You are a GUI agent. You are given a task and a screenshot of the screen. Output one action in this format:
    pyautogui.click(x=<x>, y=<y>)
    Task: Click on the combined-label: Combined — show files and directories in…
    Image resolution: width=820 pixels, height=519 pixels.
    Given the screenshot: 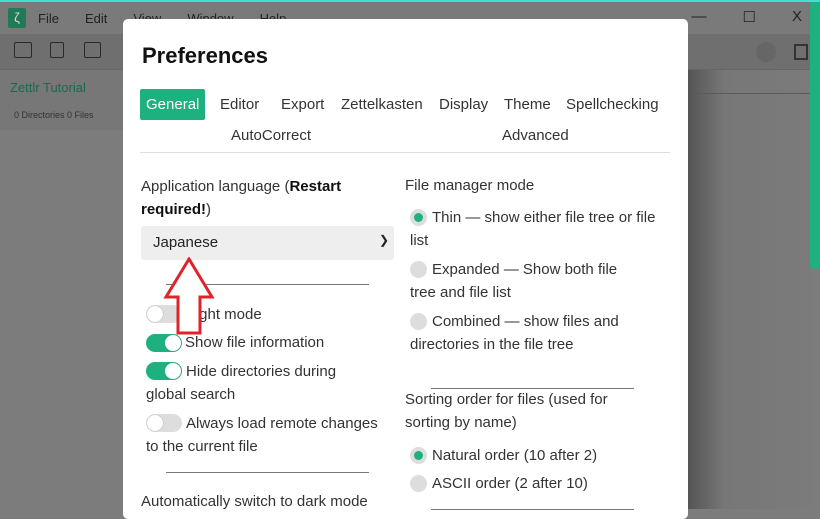 What is the action you would take?
    pyautogui.click(x=514, y=333)
    